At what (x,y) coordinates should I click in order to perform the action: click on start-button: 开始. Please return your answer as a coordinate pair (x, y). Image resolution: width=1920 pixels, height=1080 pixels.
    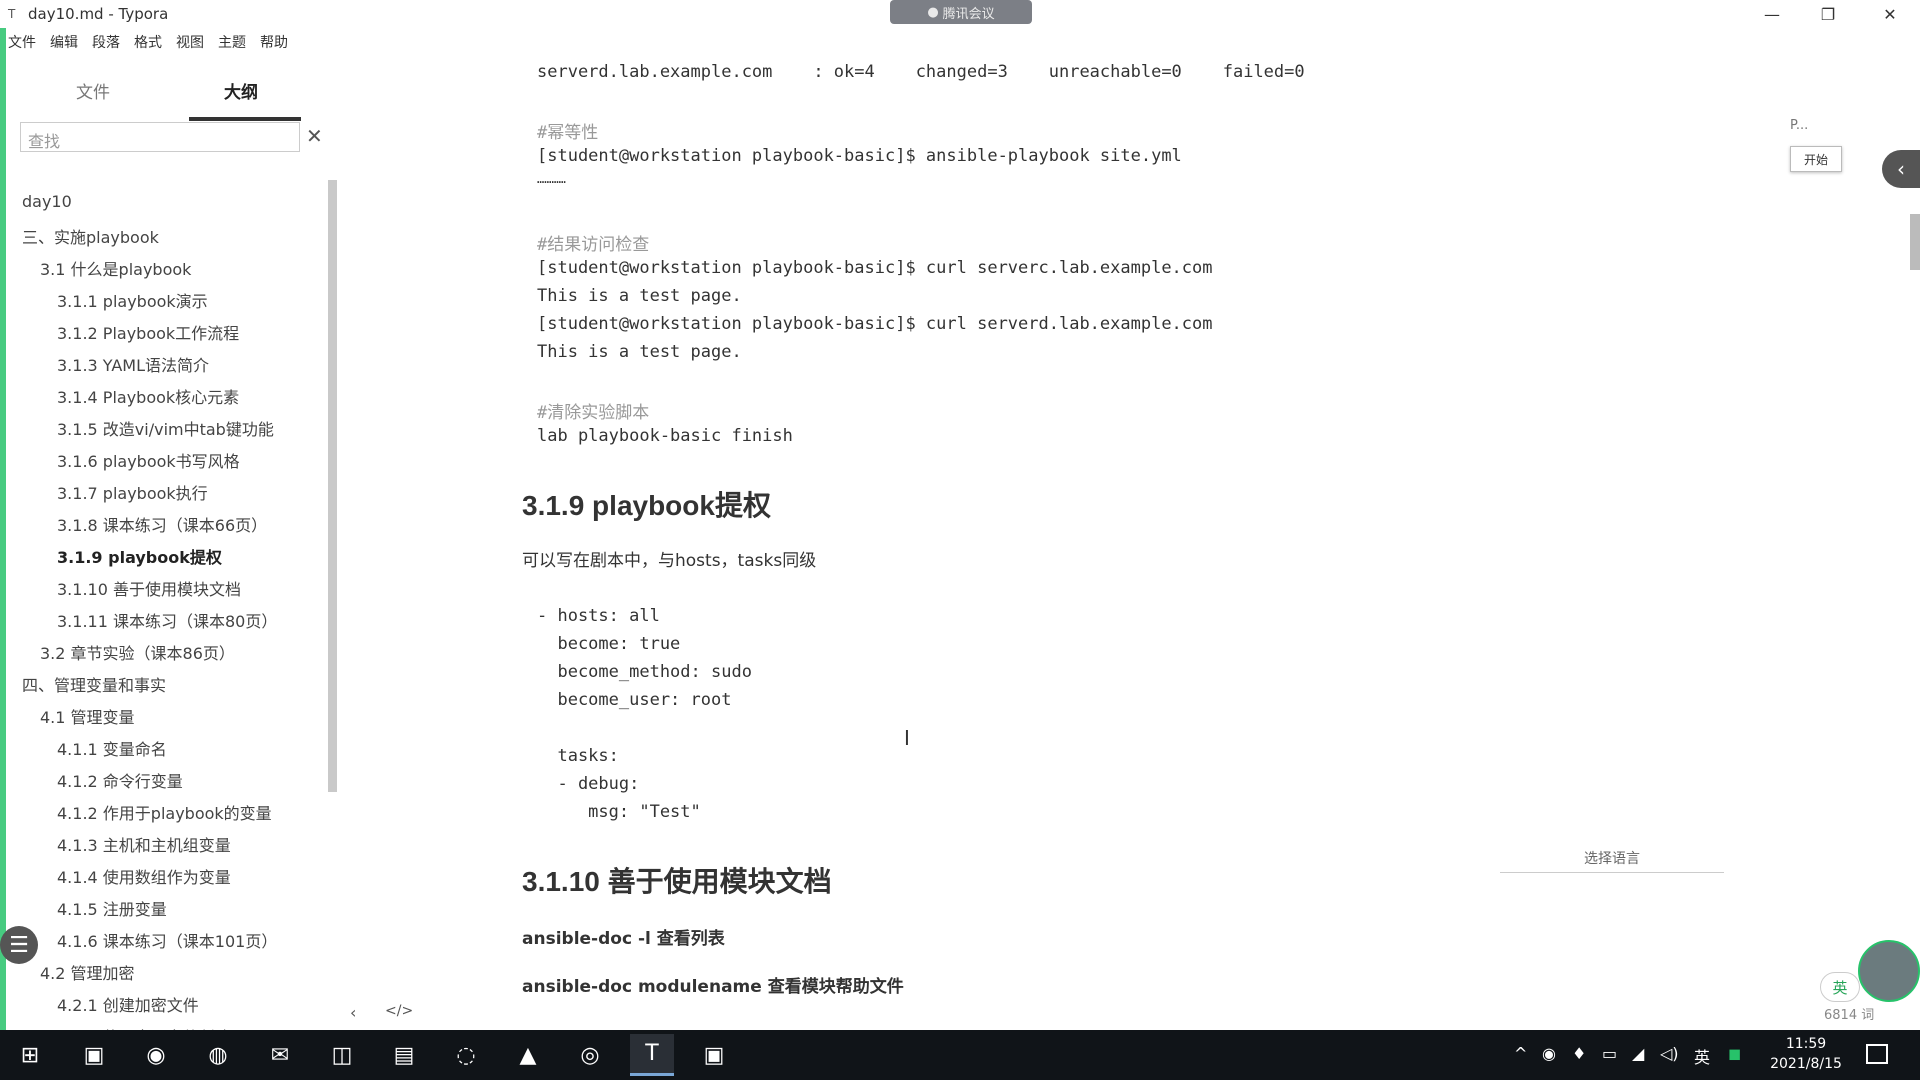
    Looking at the image, I should click on (1816, 159).